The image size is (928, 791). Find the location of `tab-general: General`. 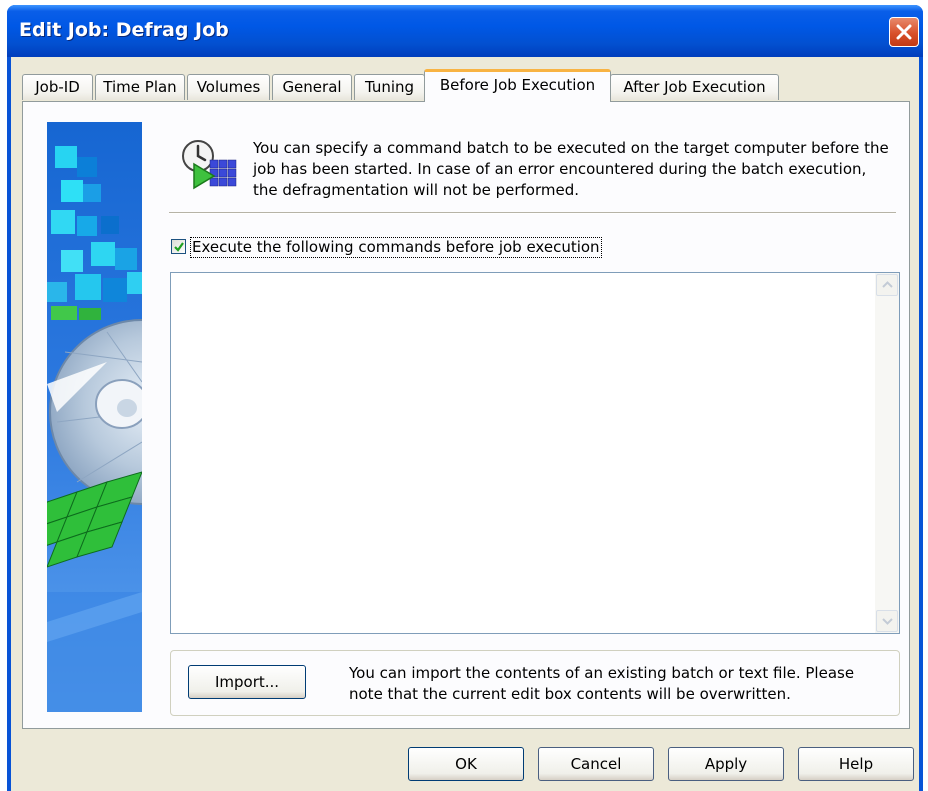

tab-general: General is located at coordinates (312, 87).